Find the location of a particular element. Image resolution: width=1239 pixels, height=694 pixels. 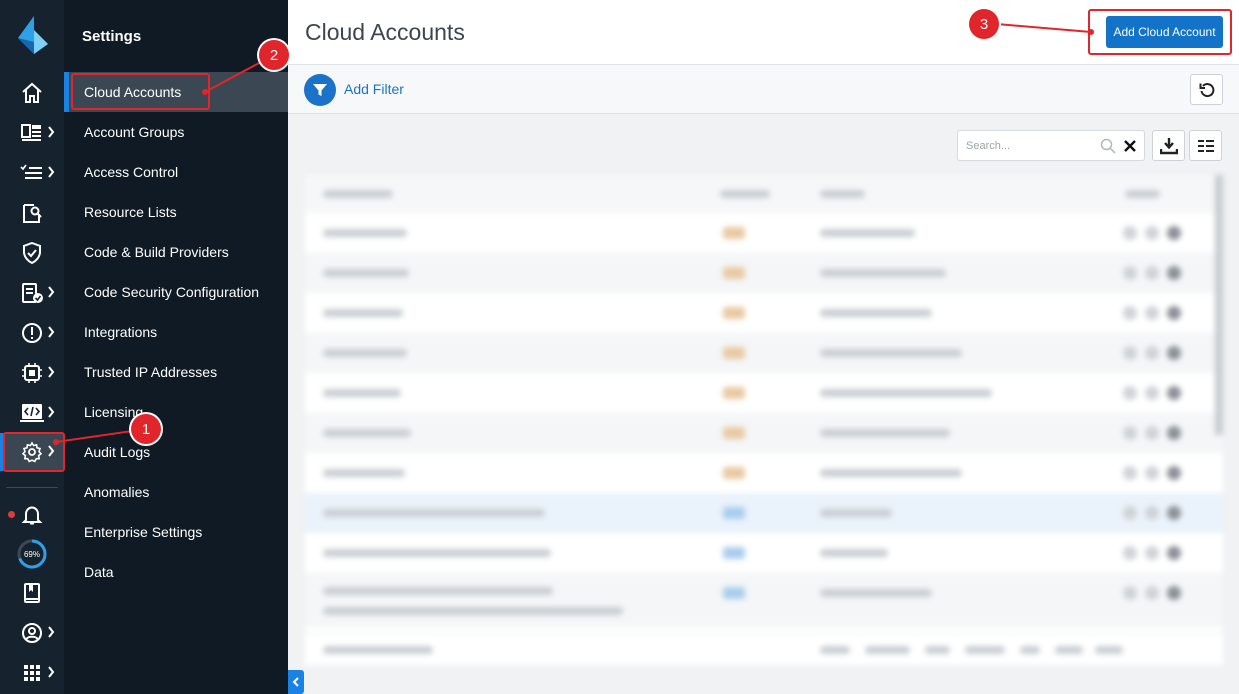

rail-divider is located at coordinates (32, 487).